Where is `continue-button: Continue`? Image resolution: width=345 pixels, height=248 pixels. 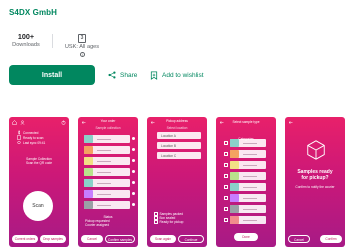 continue-button: Continue is located at coordinates (191, 239).